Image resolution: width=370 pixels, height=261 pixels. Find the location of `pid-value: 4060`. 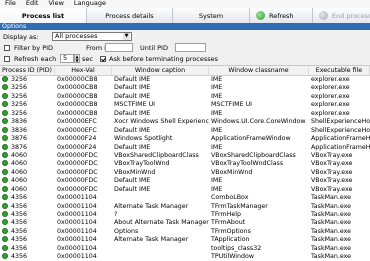

pid-value: 4060 is located at coordinates (19, 155).